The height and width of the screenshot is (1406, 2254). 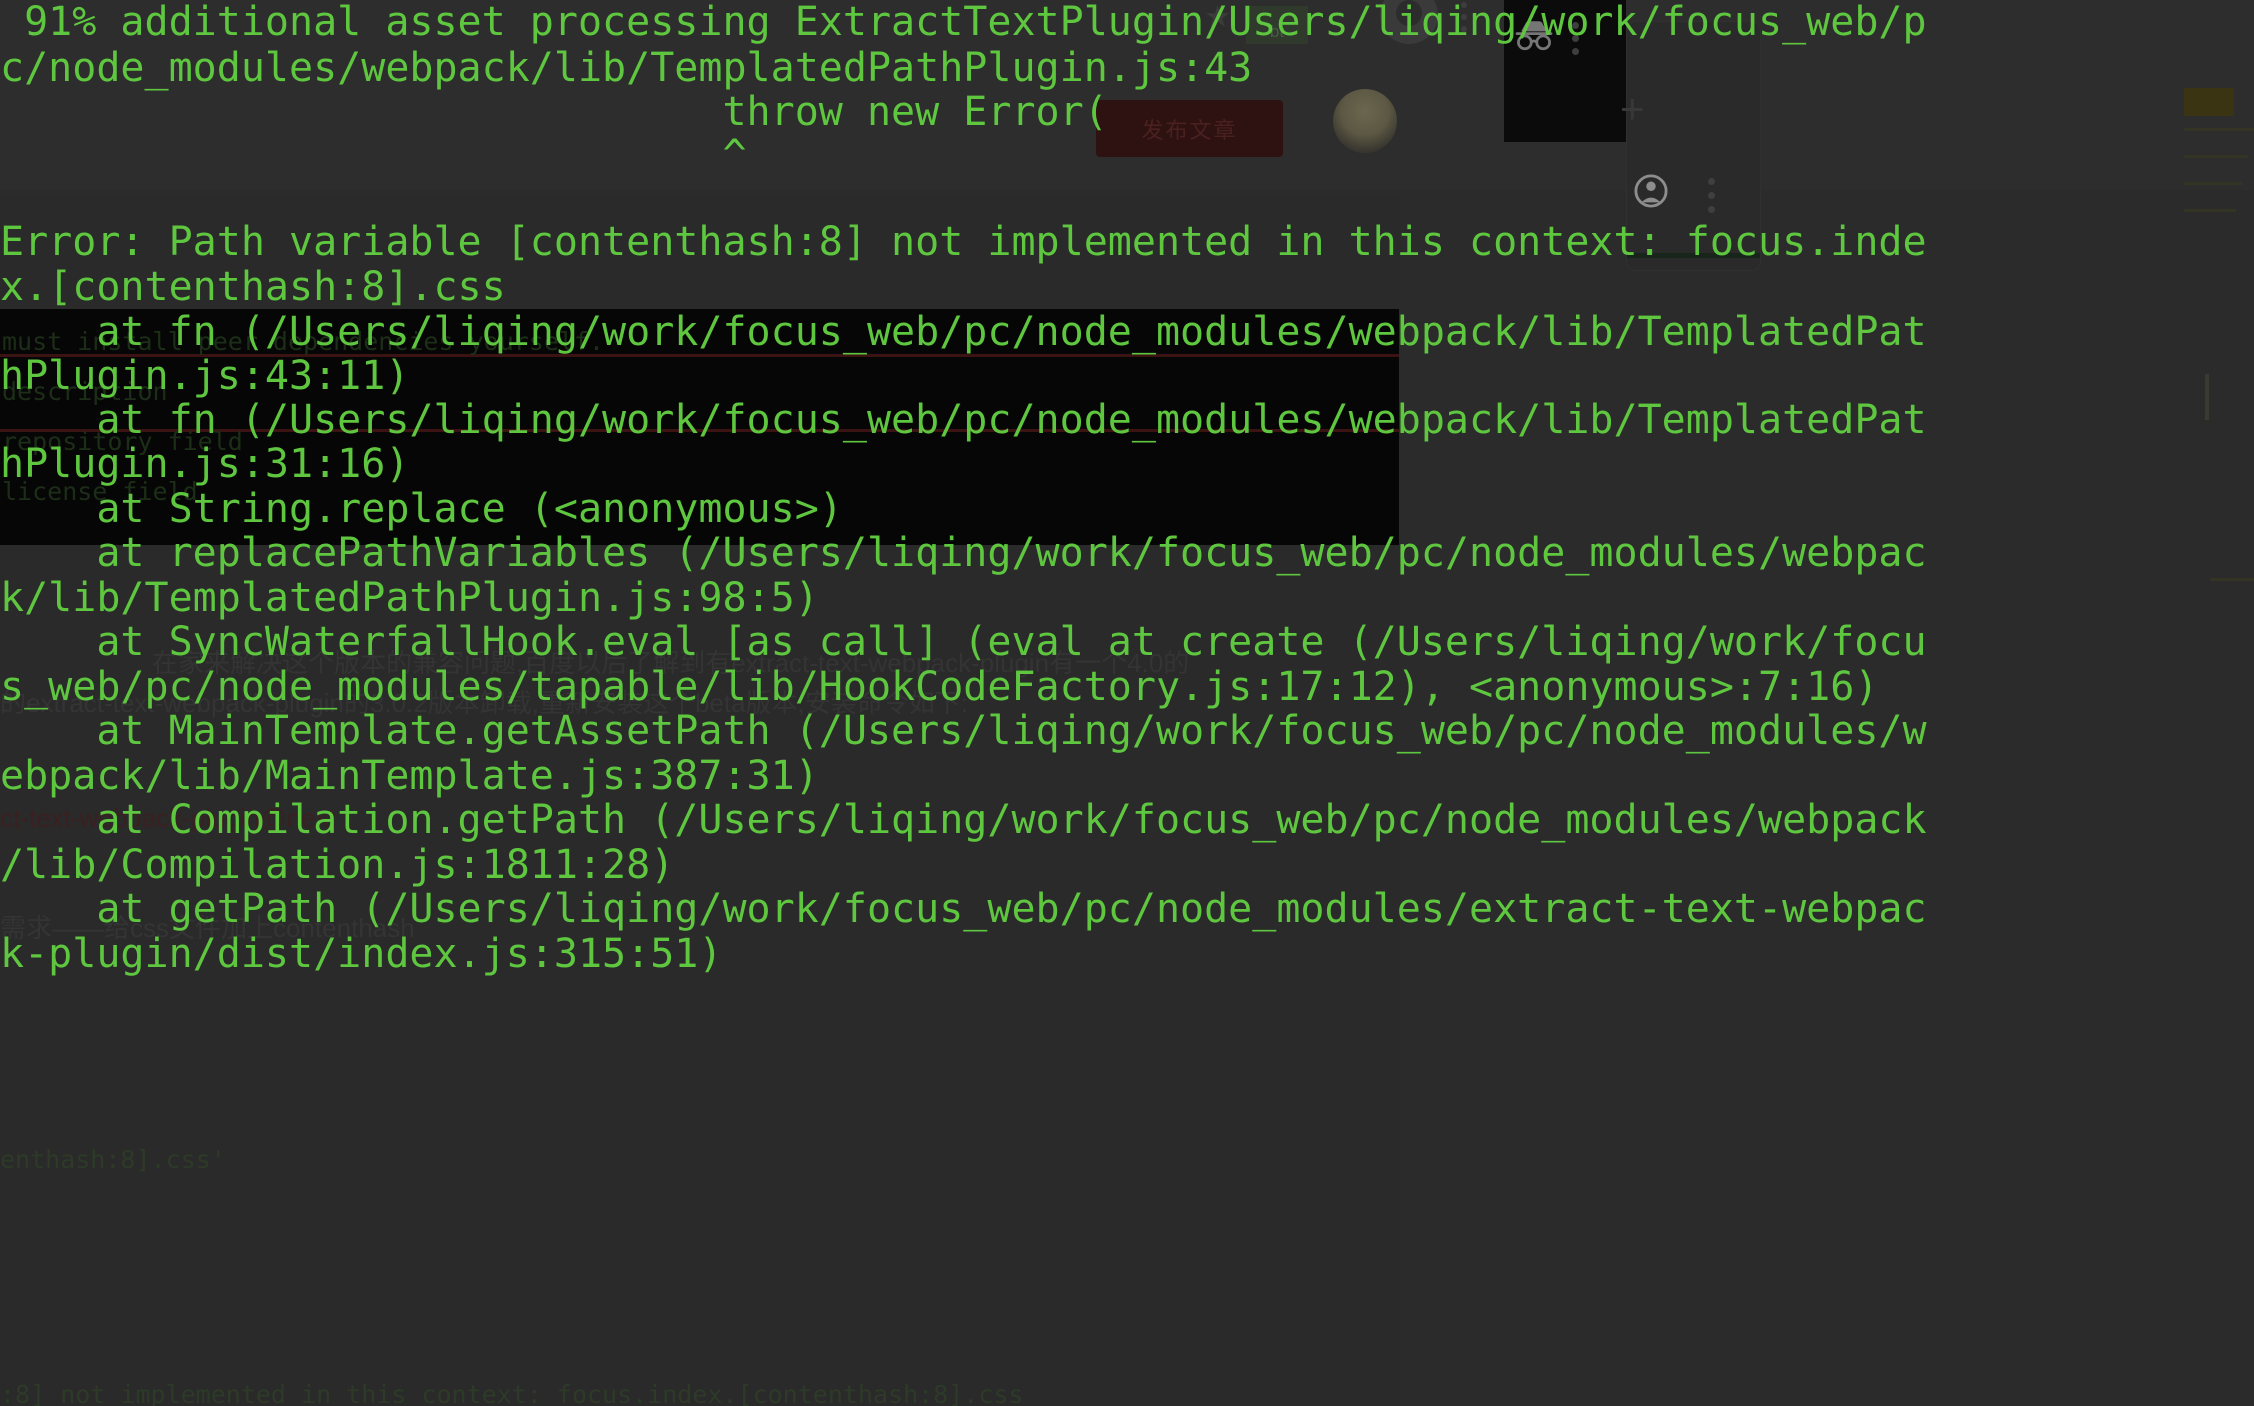 I want to click on ghost-text: must install peer dependencies yourself., so click(x=303, y=341).